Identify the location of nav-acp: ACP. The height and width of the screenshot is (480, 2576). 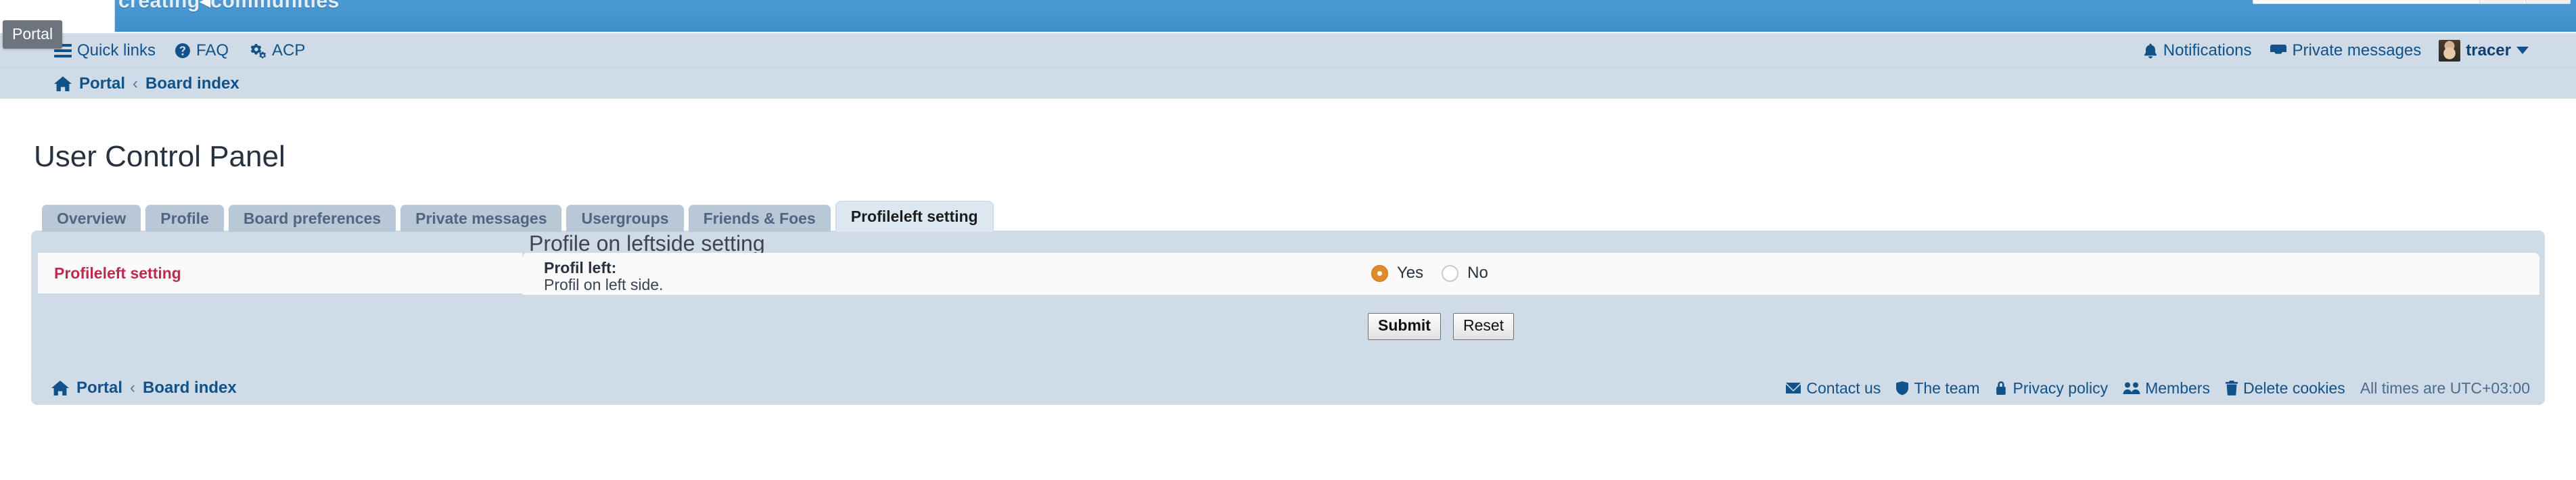
(276, 50).